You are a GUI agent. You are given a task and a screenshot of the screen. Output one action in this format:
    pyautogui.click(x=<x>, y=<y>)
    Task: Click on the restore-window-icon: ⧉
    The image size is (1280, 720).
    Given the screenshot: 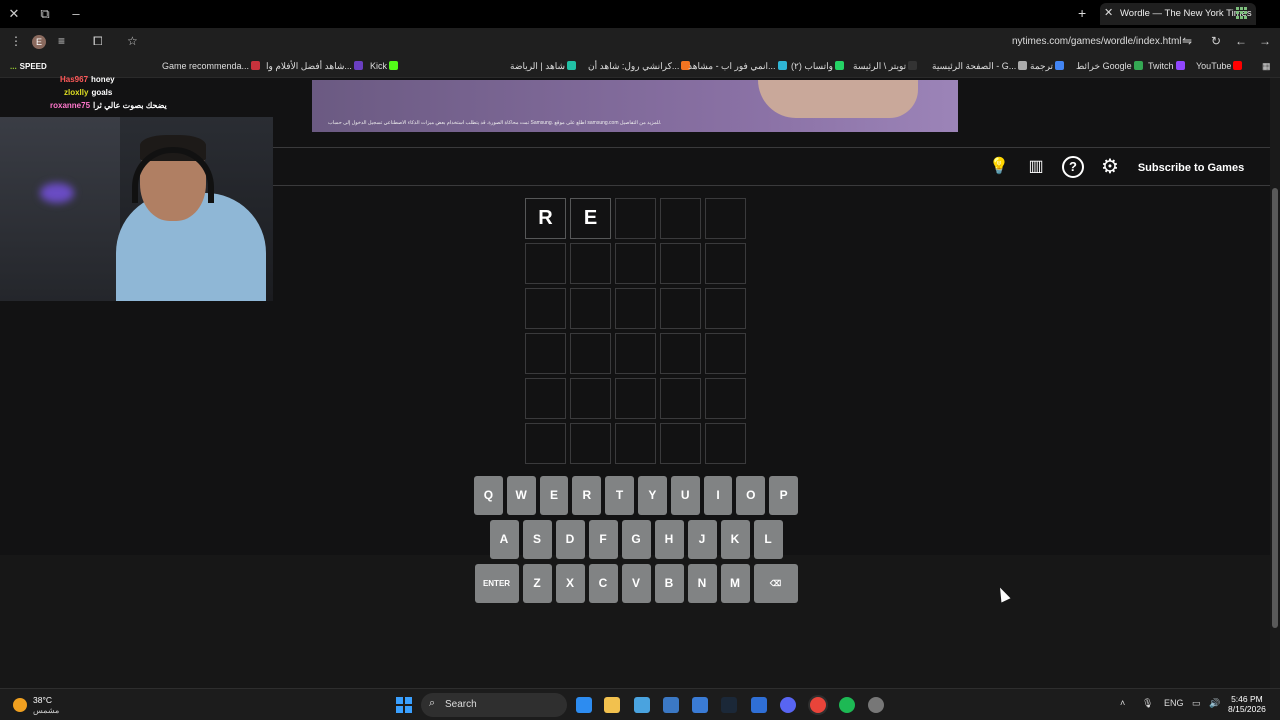 What is the action you would take?
    pyautogui.click(x=45, y=14)
    